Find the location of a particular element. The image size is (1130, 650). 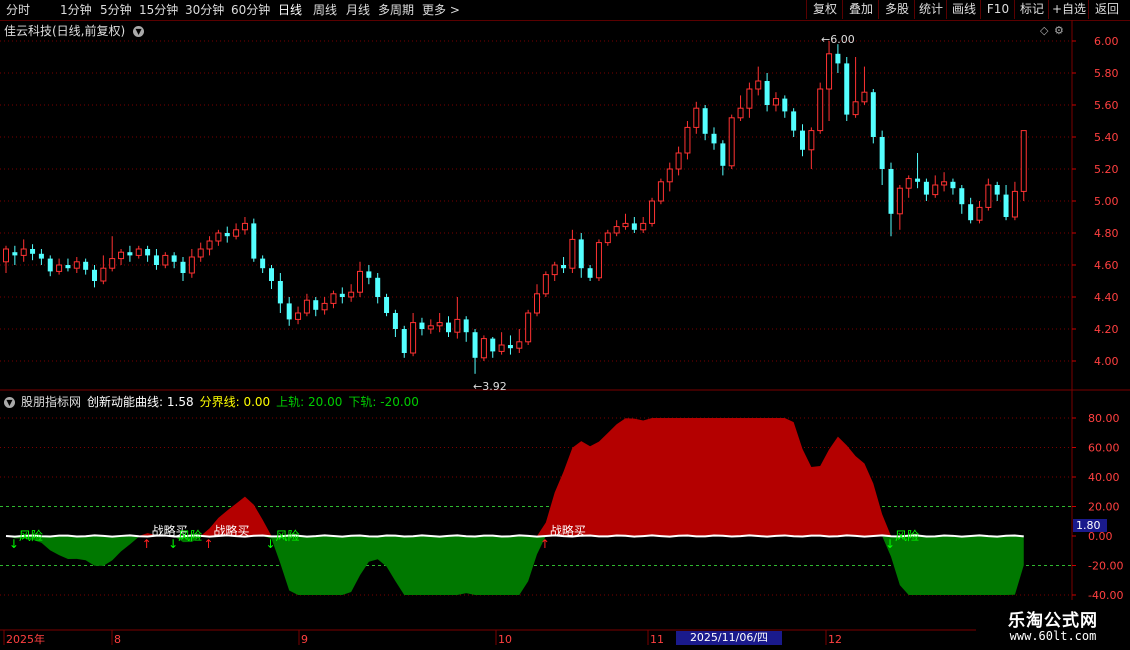

price-tick-label: 5.40 is located at coordinates (1106, 137).